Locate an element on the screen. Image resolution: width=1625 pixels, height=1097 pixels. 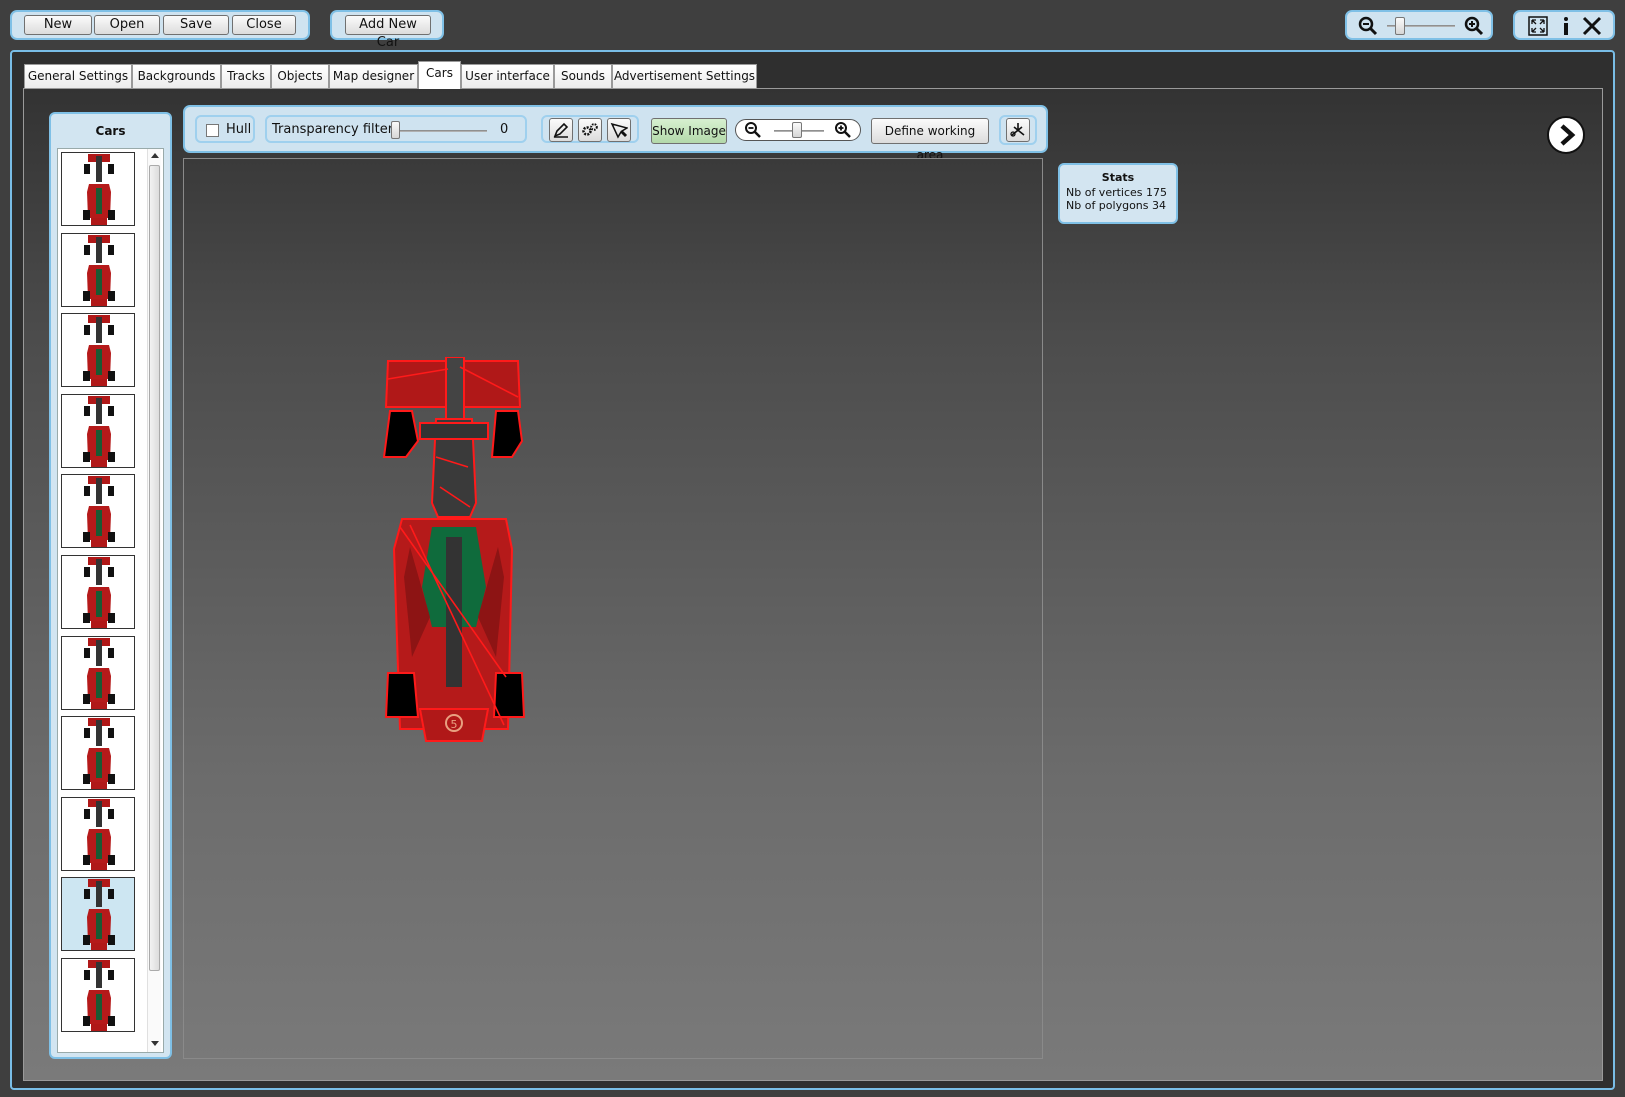
transparency-slider-thumb is located at coordinates (395, 130).